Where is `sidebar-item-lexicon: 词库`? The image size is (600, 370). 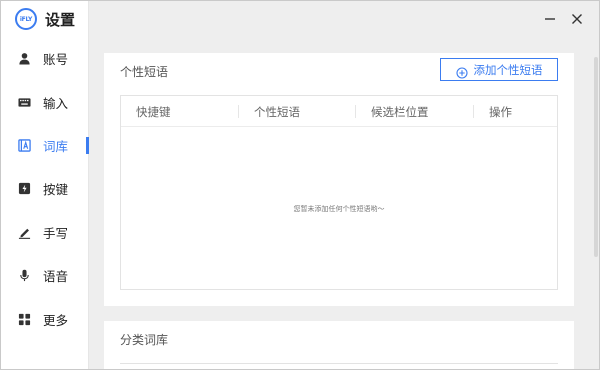 sidebar-item-lexicon: 词库 is located at coordinates (45, 145).